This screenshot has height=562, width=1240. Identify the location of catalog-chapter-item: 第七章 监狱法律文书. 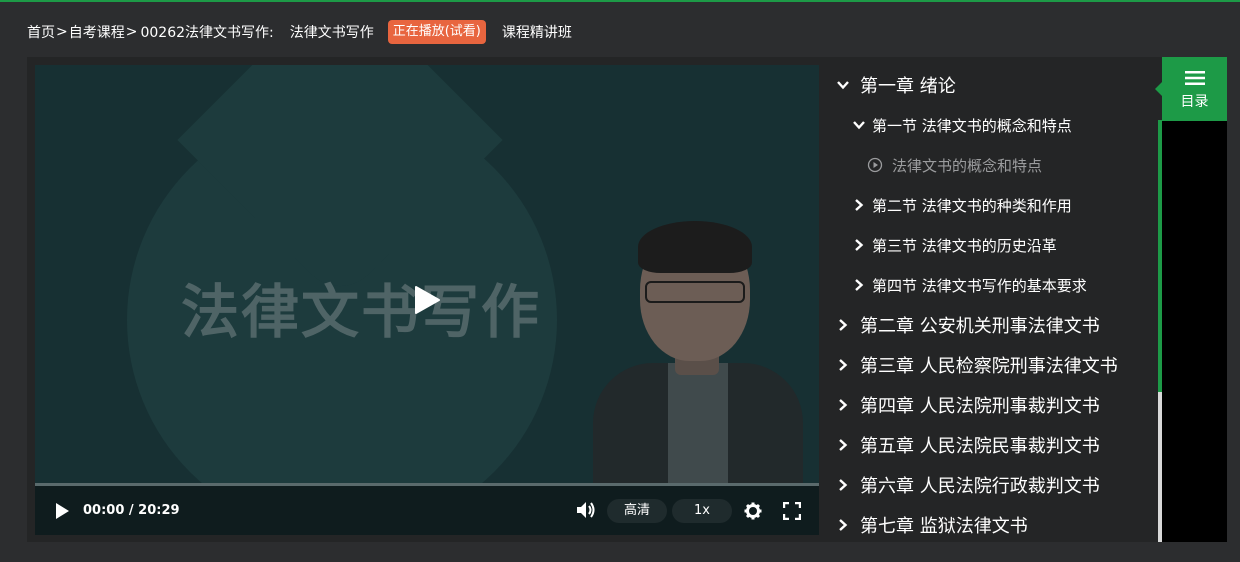
(989, 523).